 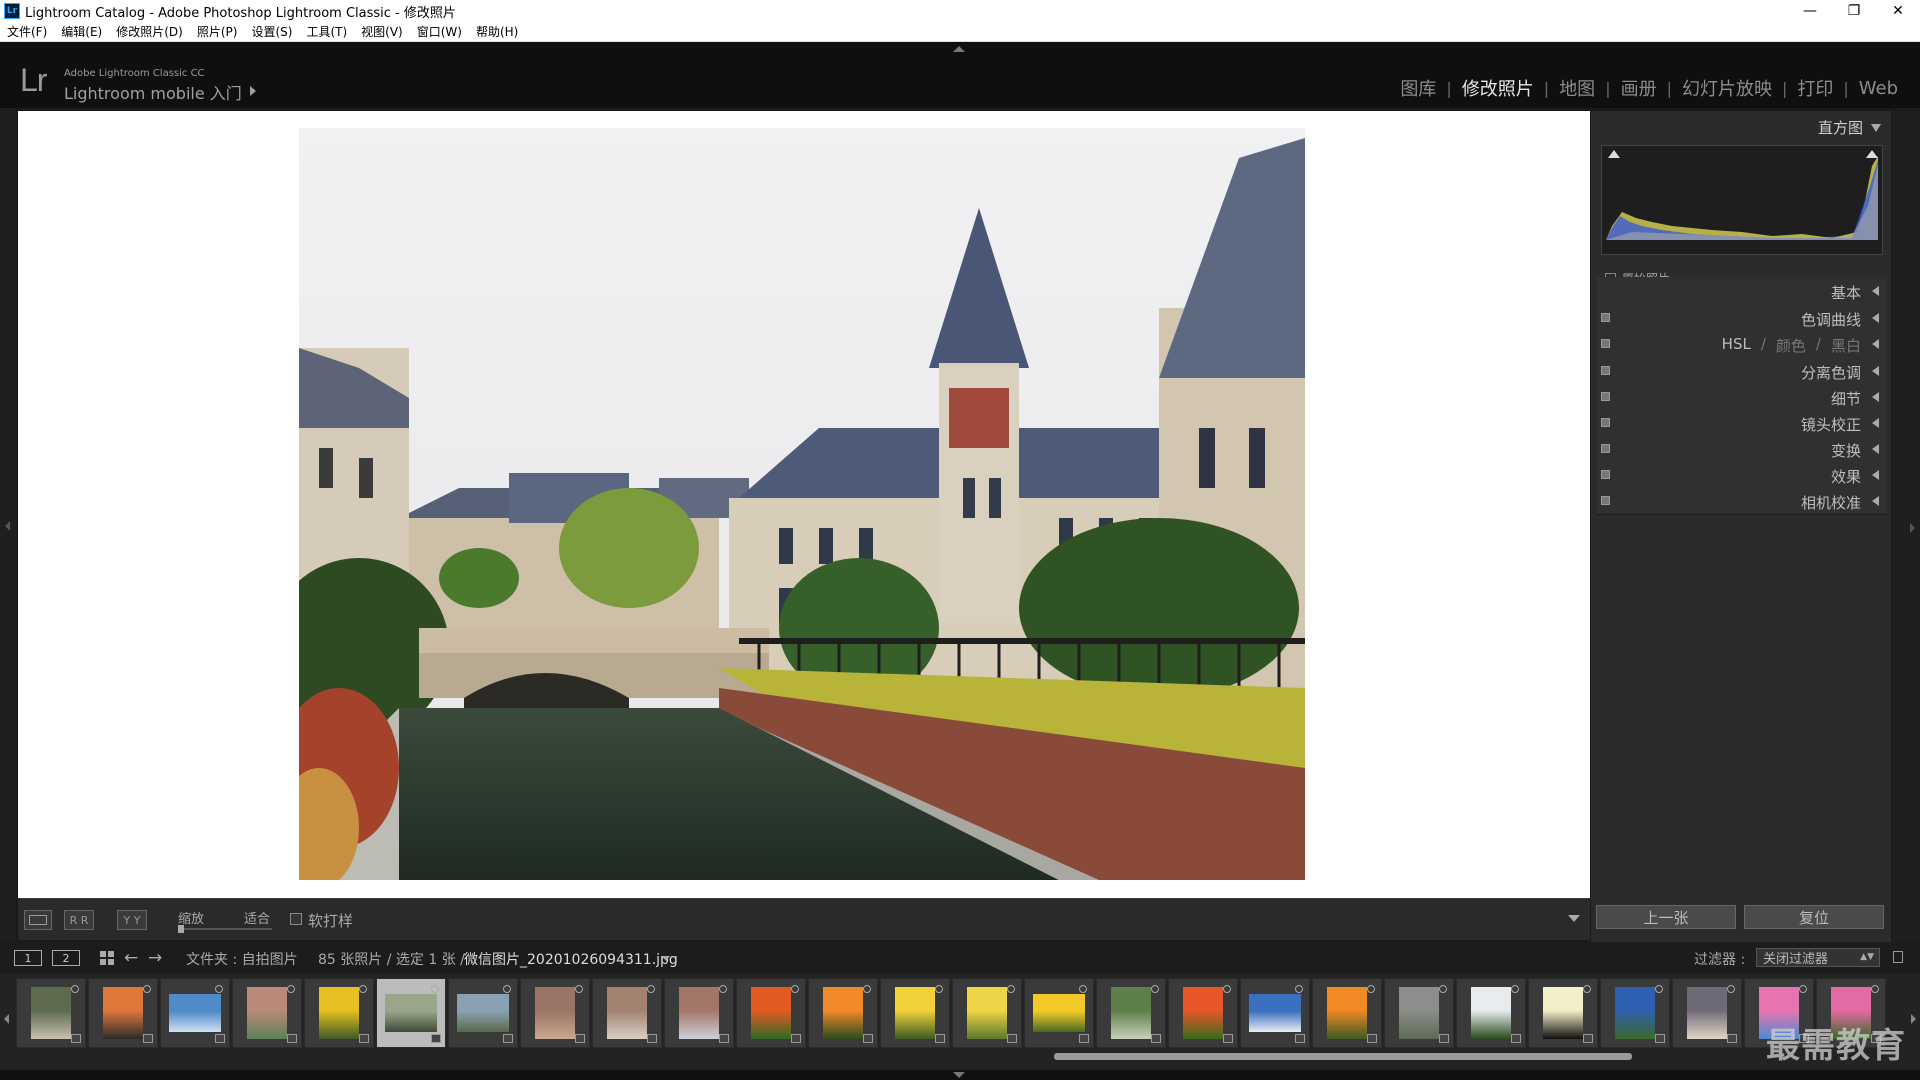 I want to click on folder-path: 文件夹 : 自拍图片, so click(x=242, y=959).